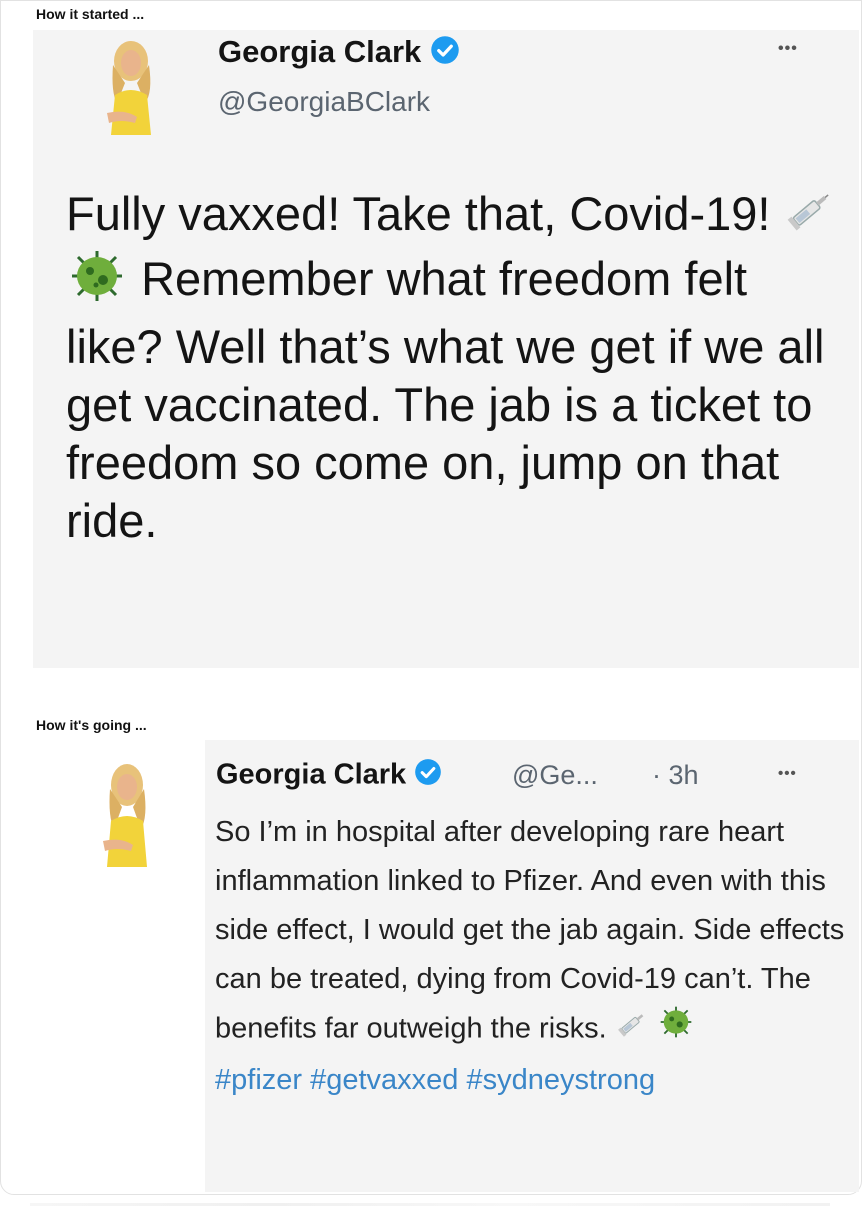 This screenshot has height=1223, width=867. What do you see at coordinates (675, 775) in the screenshot?
I see `tweet-timestamp: · 3h` at bounding box center [675, 775].